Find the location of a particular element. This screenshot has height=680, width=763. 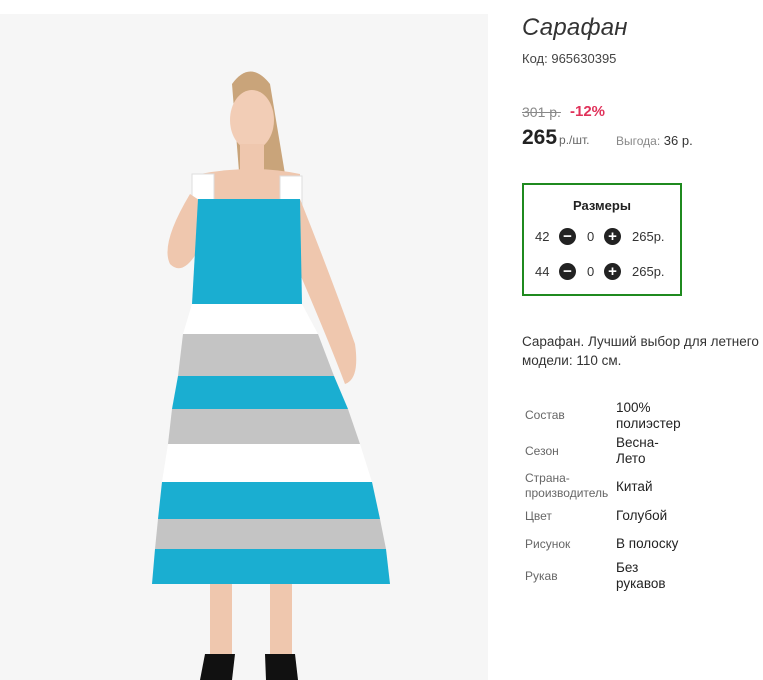

spec-key: Сезон is located at coordinates (542, 451).